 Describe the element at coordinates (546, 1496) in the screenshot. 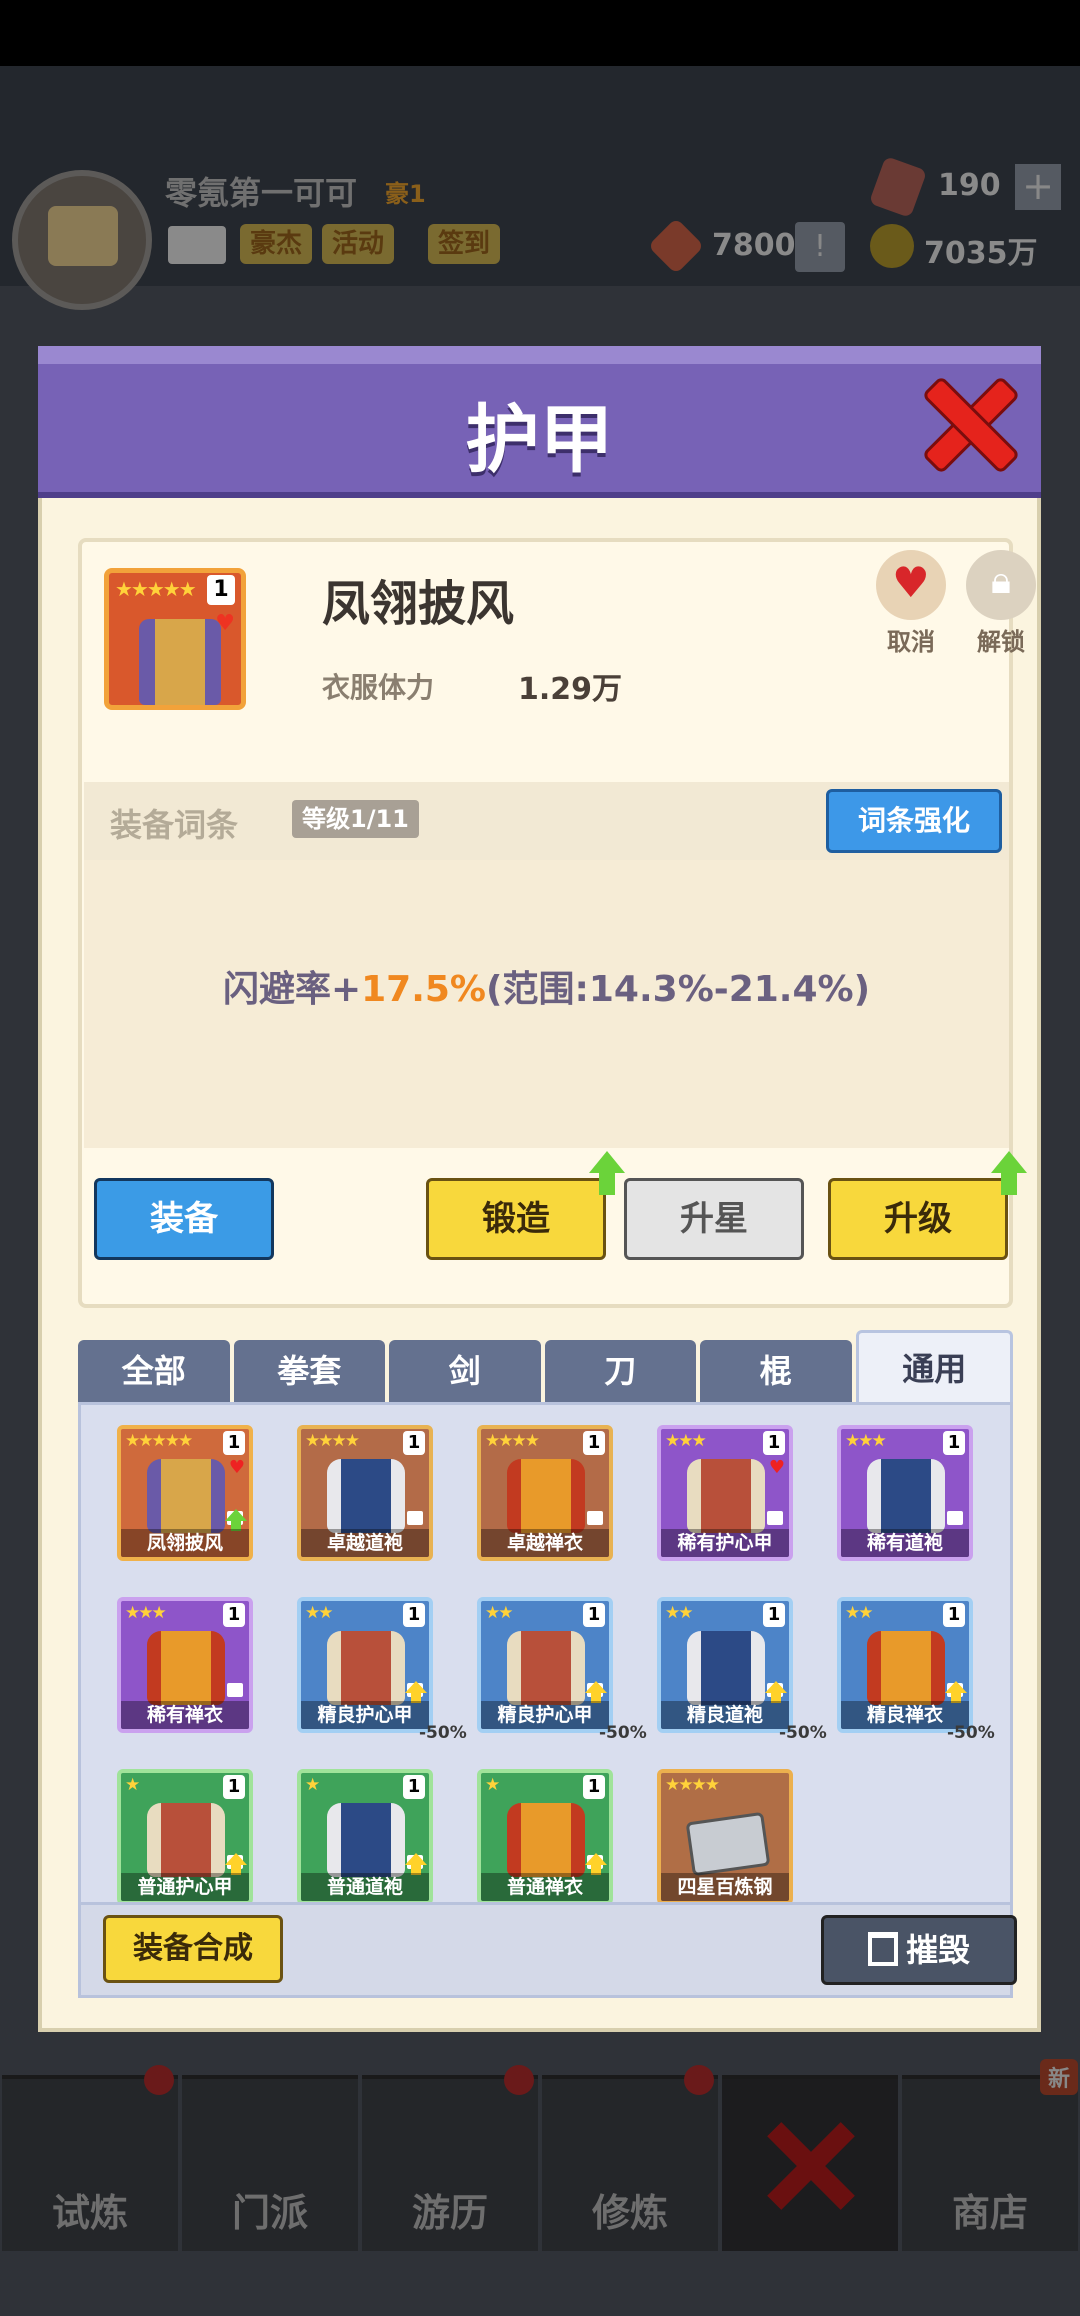

I see `monk-robe-icon` at that location.